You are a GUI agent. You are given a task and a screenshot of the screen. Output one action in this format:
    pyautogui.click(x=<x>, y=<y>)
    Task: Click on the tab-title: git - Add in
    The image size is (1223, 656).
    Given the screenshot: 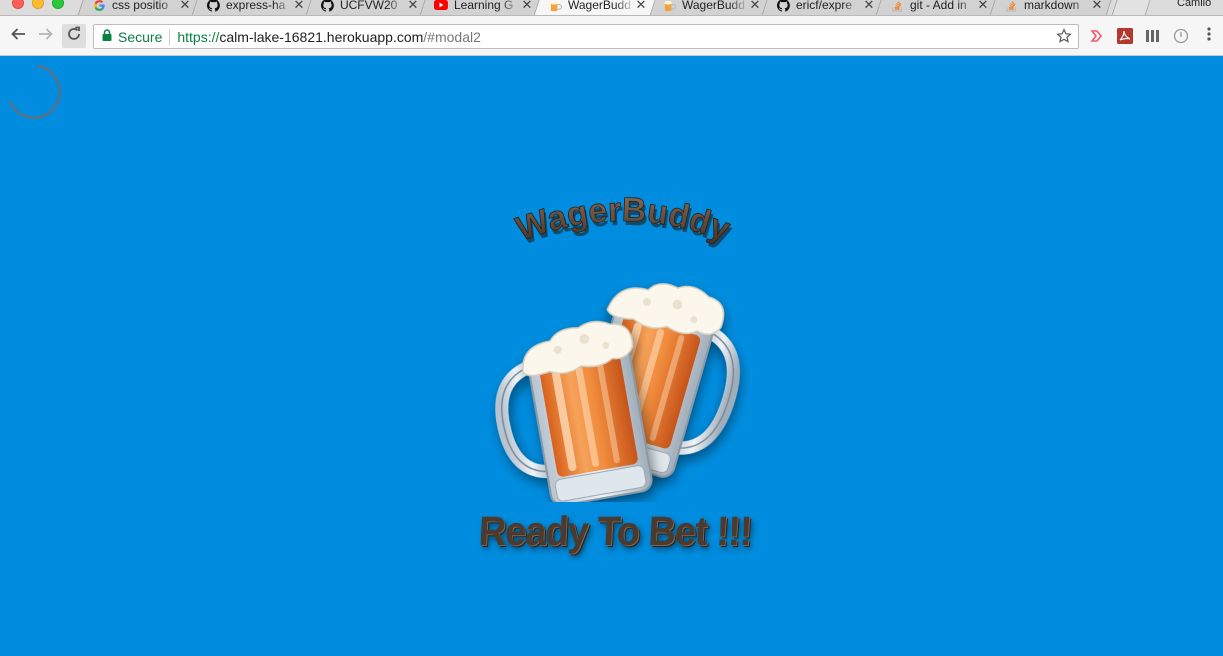 What is the action you would take?
    pyautogui.click(x=938, y=6)
    